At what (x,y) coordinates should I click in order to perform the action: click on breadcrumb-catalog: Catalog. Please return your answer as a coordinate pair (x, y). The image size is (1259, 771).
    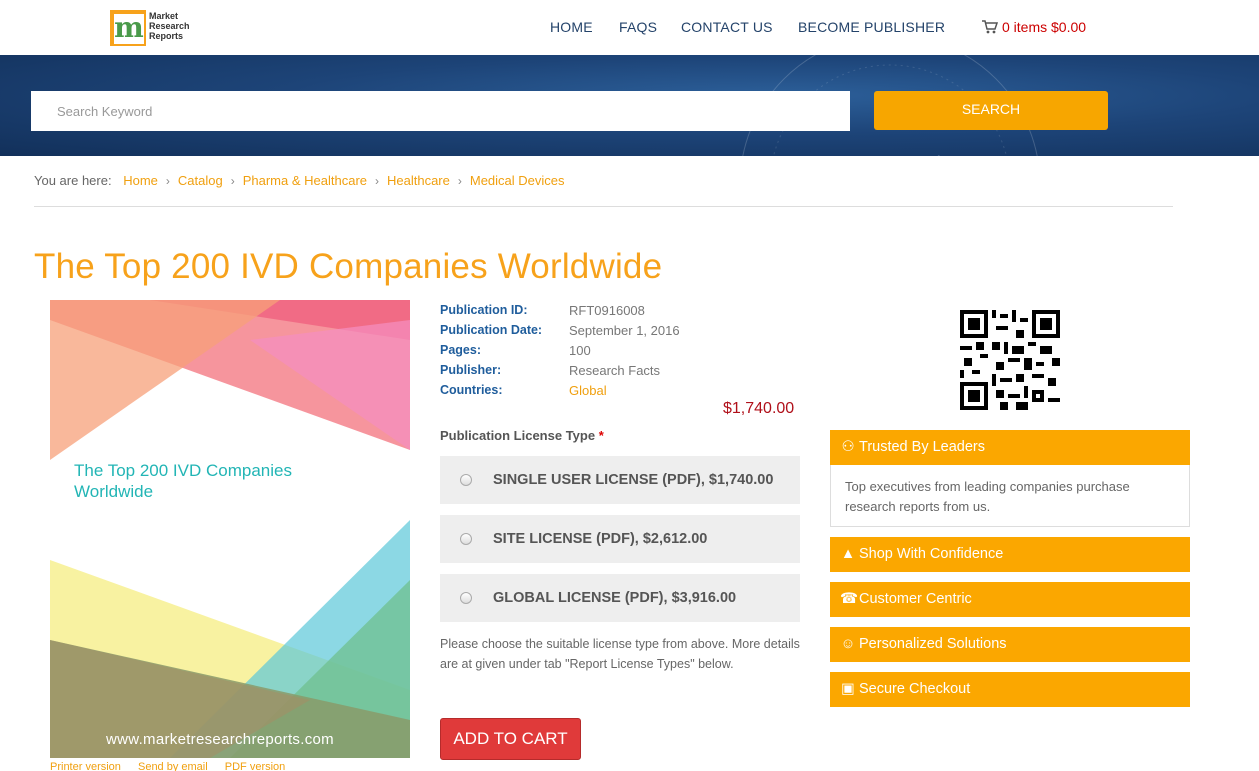
    Looking at the image, I should click on (200, 180).